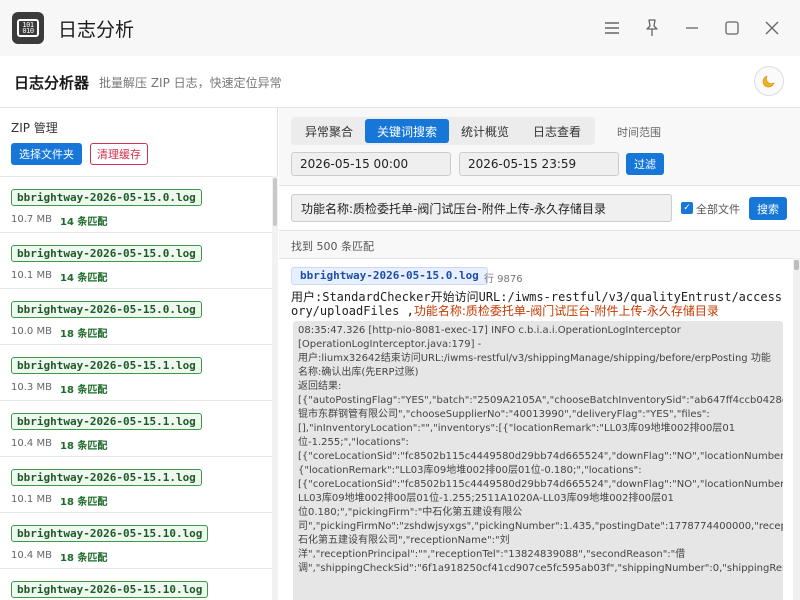 The height and width of the screenshot is (600, 800). Describe the element at coordinates (566, 311) in the screenshot. I see `result-highlight: 功能名称:质检委托单-阀门试压台-附件上传-永久存储目录` at that location.